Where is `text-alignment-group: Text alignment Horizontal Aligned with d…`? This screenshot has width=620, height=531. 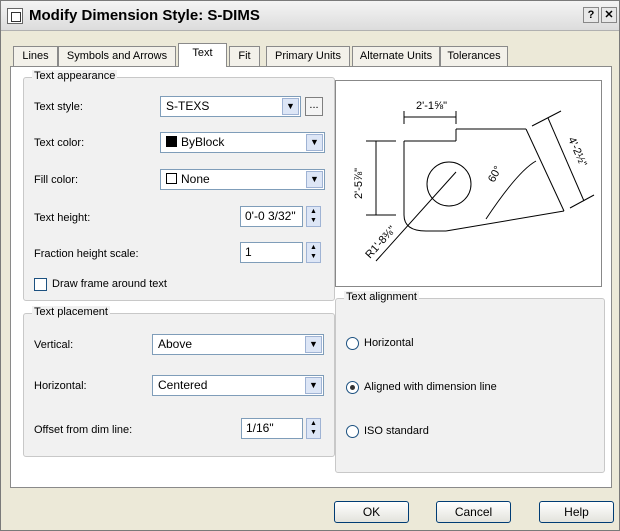
text-alignment-group: Text alignment Horizontal Aligned with d… is located at coordinates (470, 382).